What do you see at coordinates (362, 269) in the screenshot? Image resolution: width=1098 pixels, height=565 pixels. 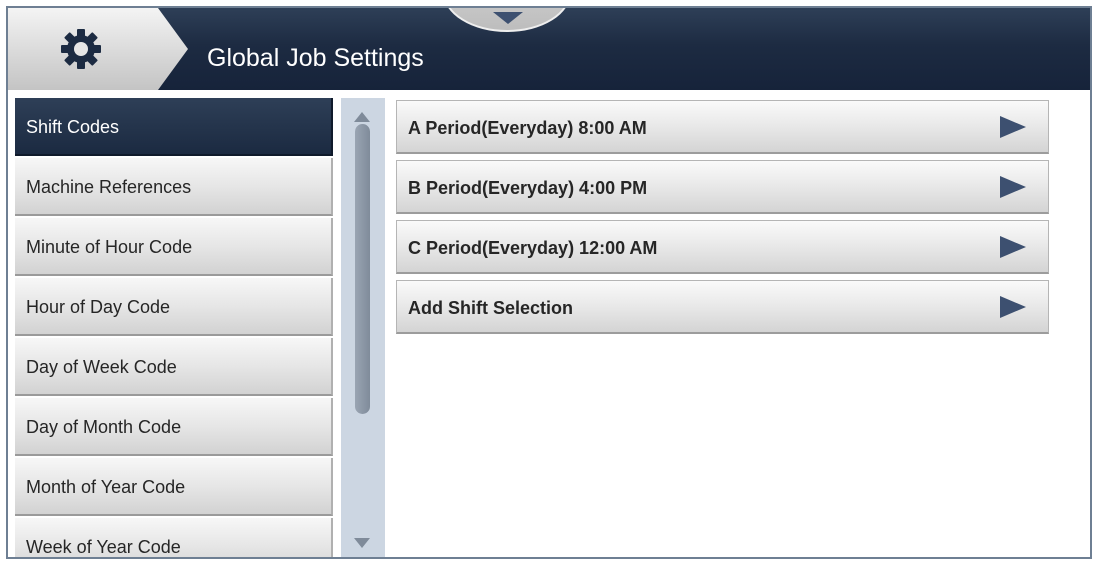 I see `scrollbar-thumb` at bounding box center [362, 269].